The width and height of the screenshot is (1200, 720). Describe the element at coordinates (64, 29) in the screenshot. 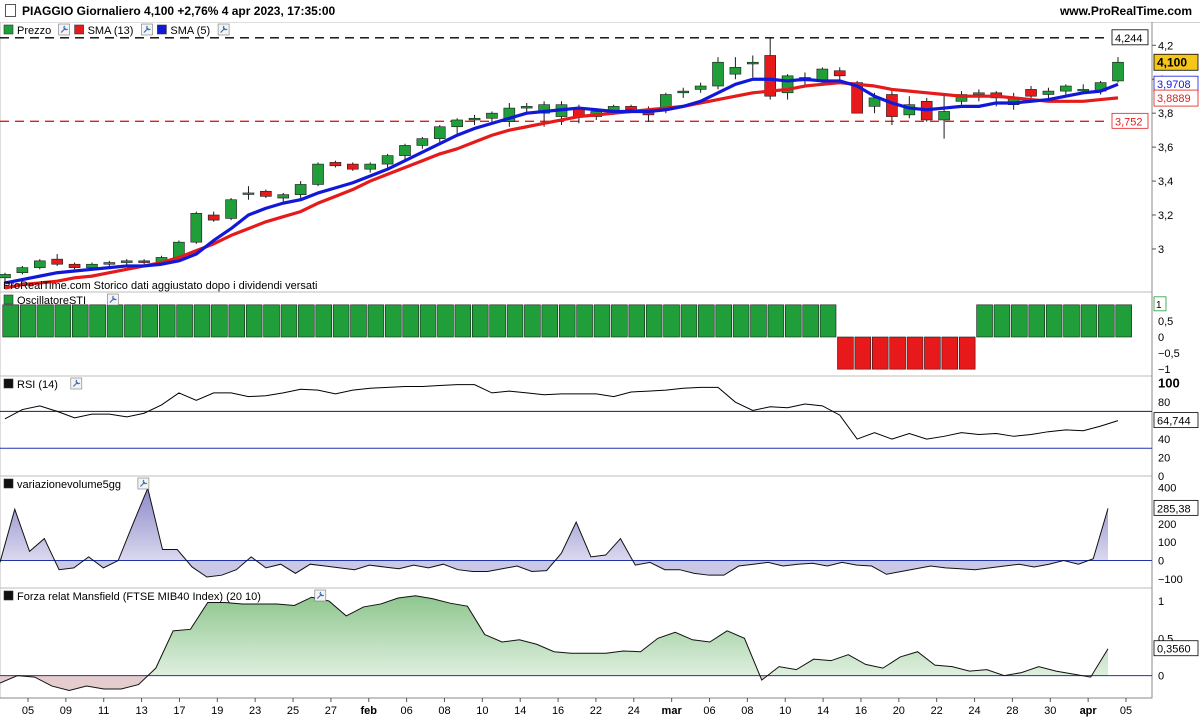

I see `legend-prezzo-settings-icon` at that location.